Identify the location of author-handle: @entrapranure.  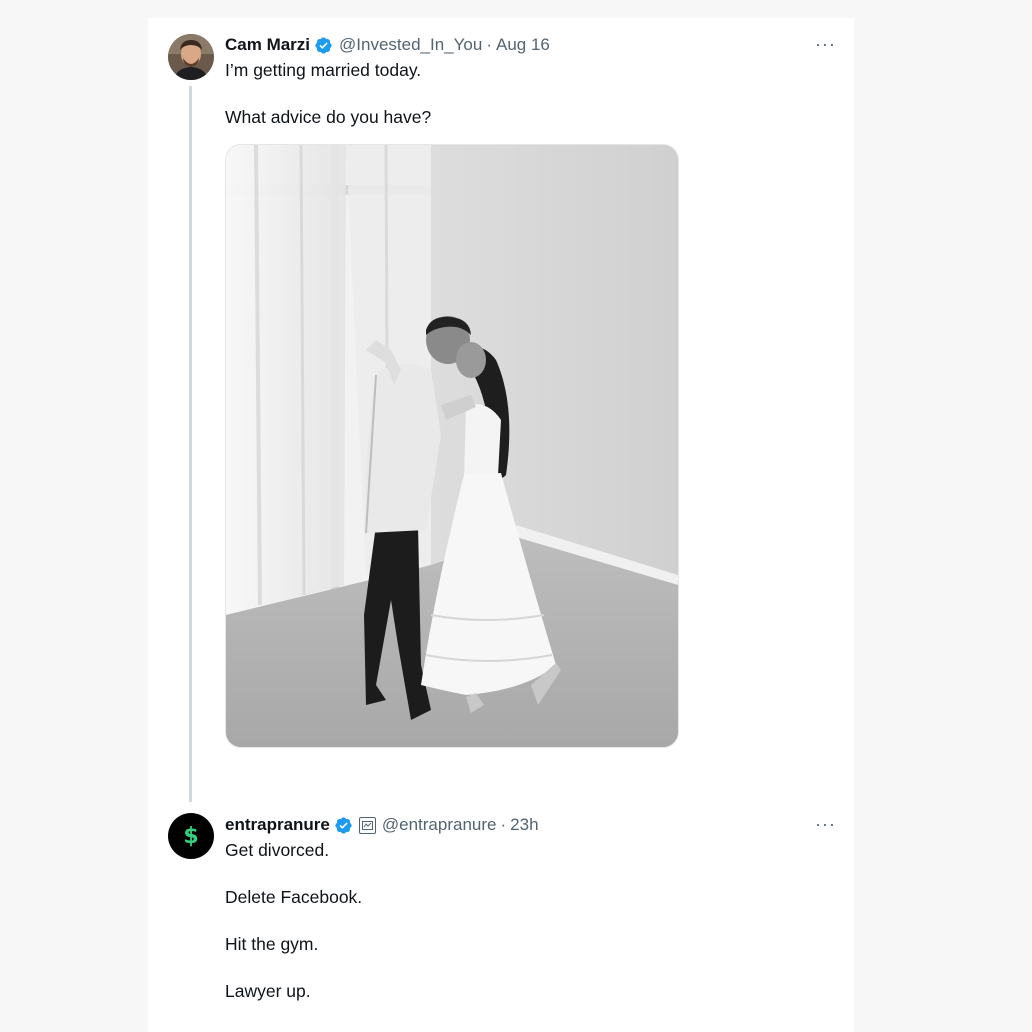
(439, 825).